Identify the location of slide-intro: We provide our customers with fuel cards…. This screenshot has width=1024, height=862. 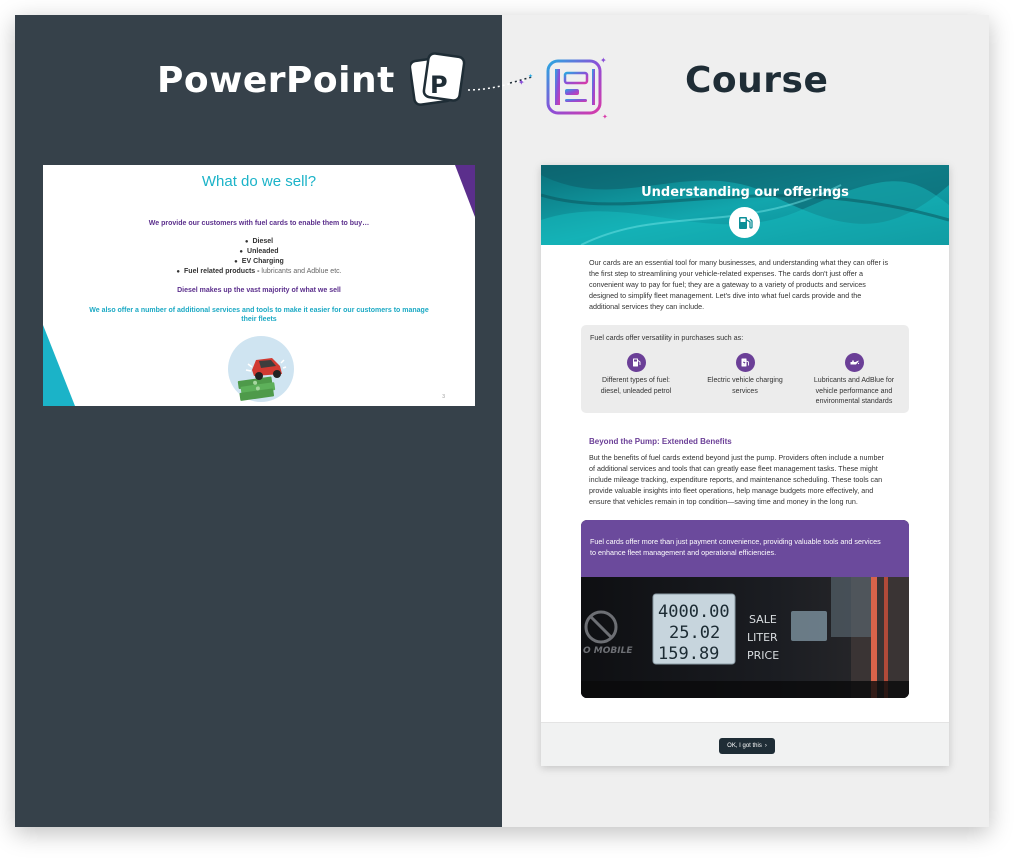
(259, 223).